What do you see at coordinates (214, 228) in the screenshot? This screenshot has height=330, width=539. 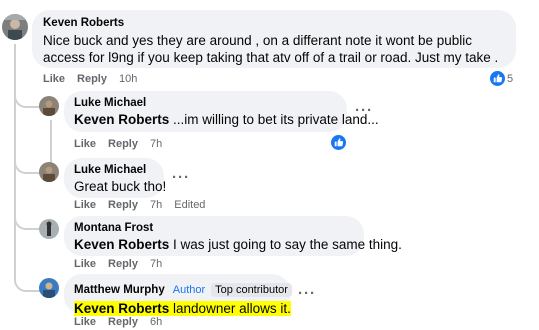 I see `comment-author: Montana Frost` at bounding box center [214, 228].